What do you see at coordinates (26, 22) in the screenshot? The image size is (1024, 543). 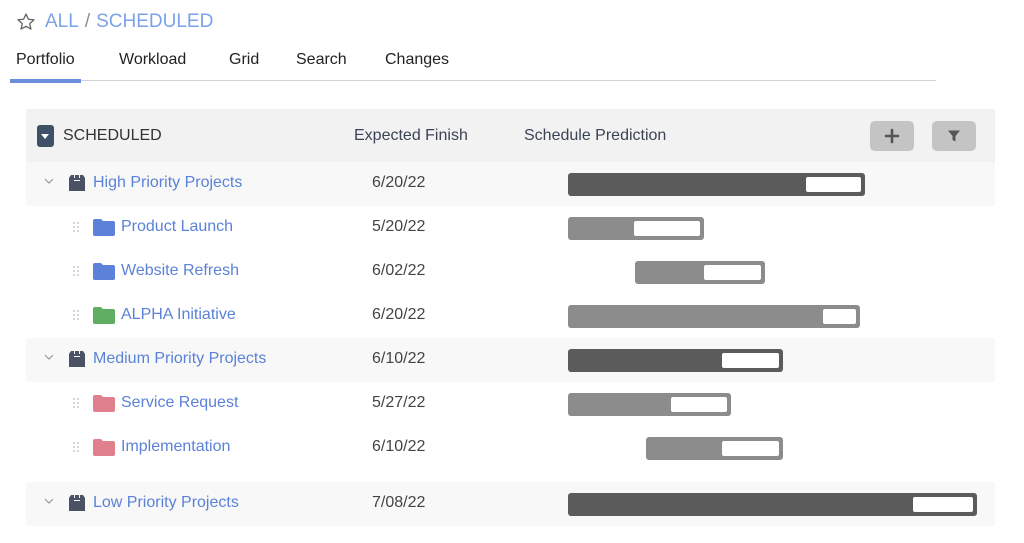 I see `star-icon` at bounding box center [26, 22].